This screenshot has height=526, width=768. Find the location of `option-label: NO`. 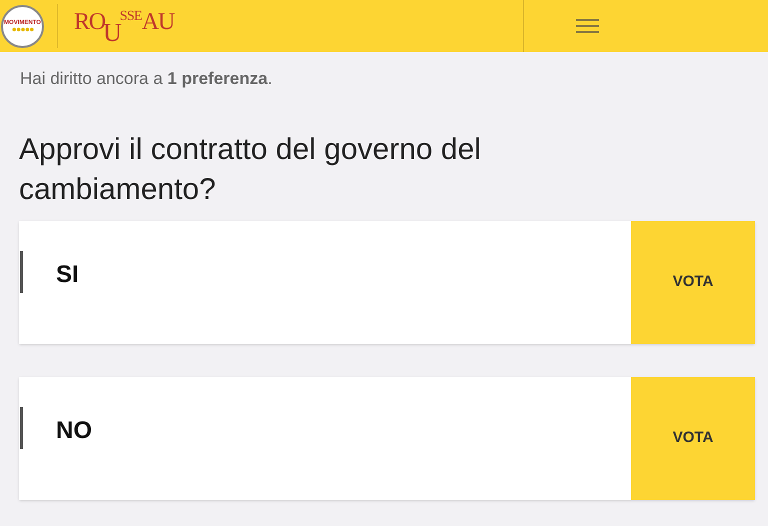

option-label: NO is located at coordinates (74, 431).